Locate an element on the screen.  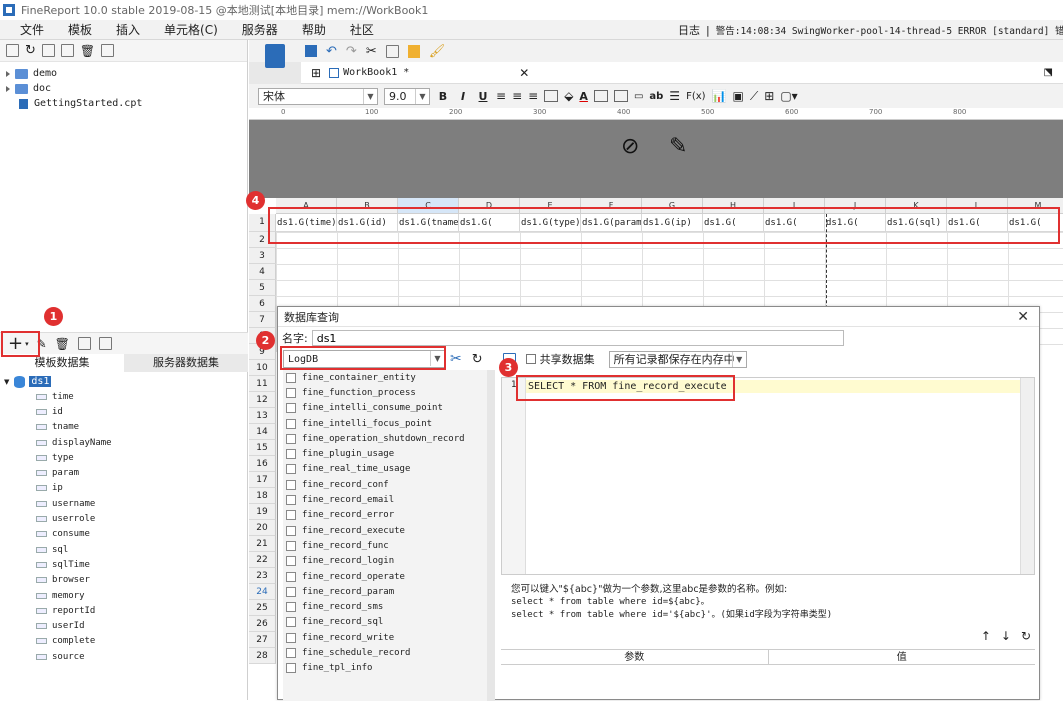
move-up-icon: ↑ is located at coordinates (986, 636).